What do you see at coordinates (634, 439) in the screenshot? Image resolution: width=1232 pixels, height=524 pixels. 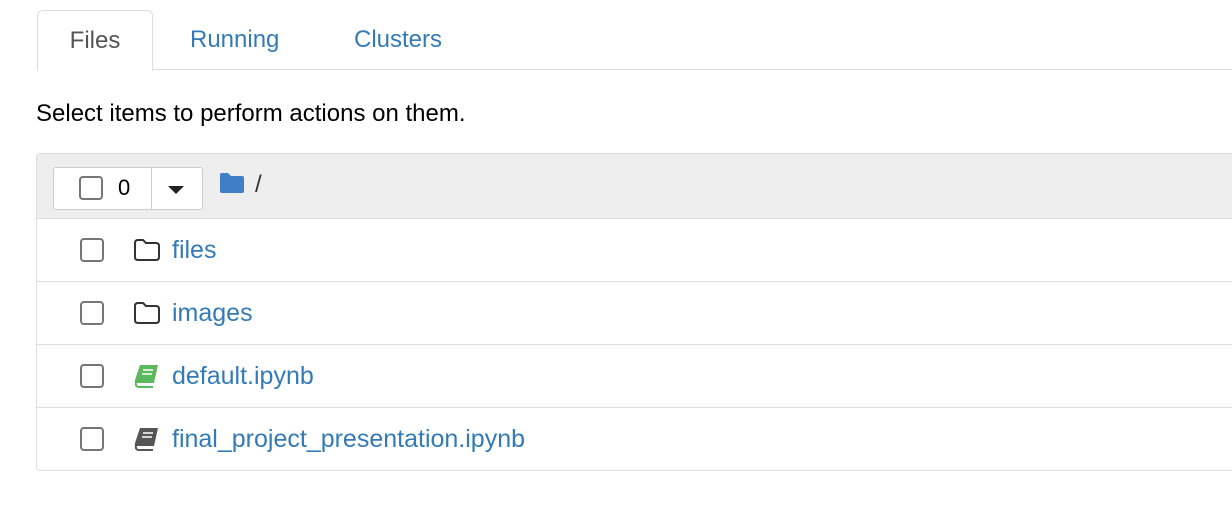 I see `list-item: final_project_presentation.ipynb` at bounding box center [634, 439].